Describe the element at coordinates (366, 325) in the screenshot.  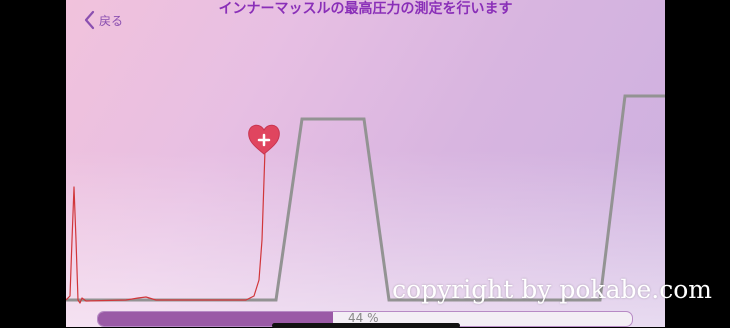
I see `home-indicator` at that location.